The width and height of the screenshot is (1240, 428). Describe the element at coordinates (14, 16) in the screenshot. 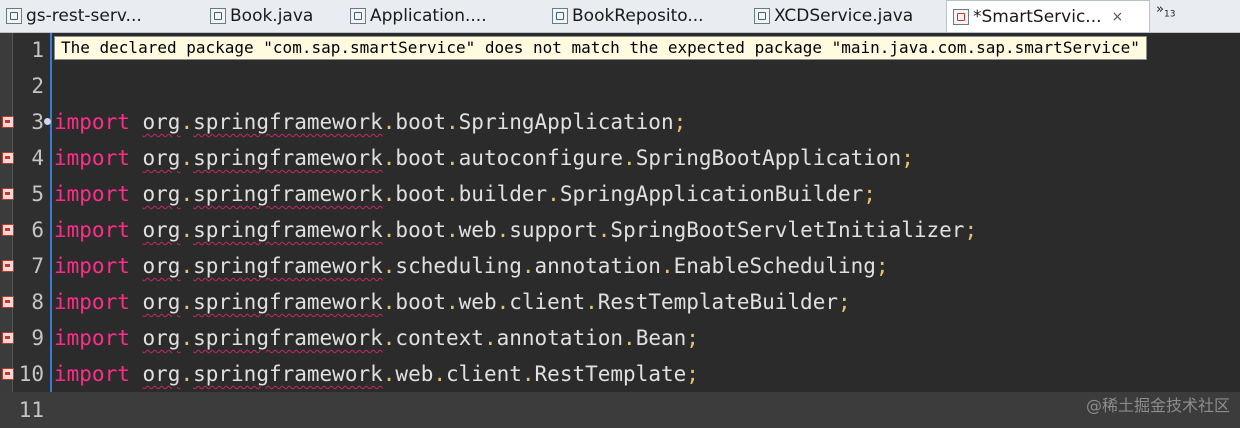

I see `maven-file-icon` at that location.